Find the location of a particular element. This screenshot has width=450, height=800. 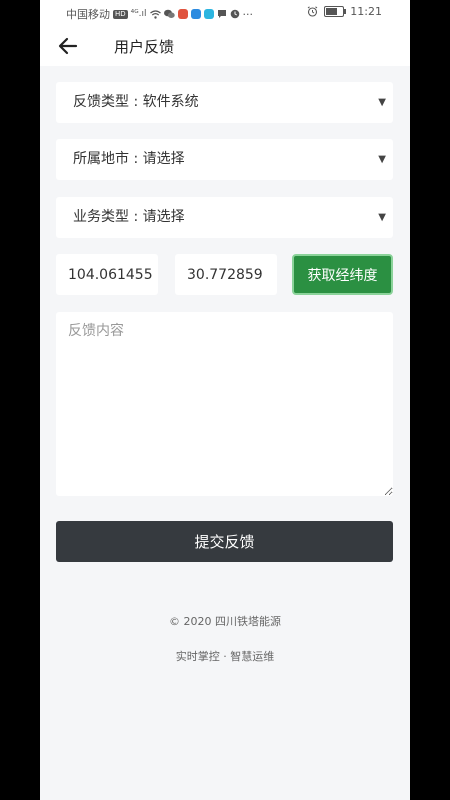

get-coordinates-button: 获取经纬度 is located at coordinates (342, 274).